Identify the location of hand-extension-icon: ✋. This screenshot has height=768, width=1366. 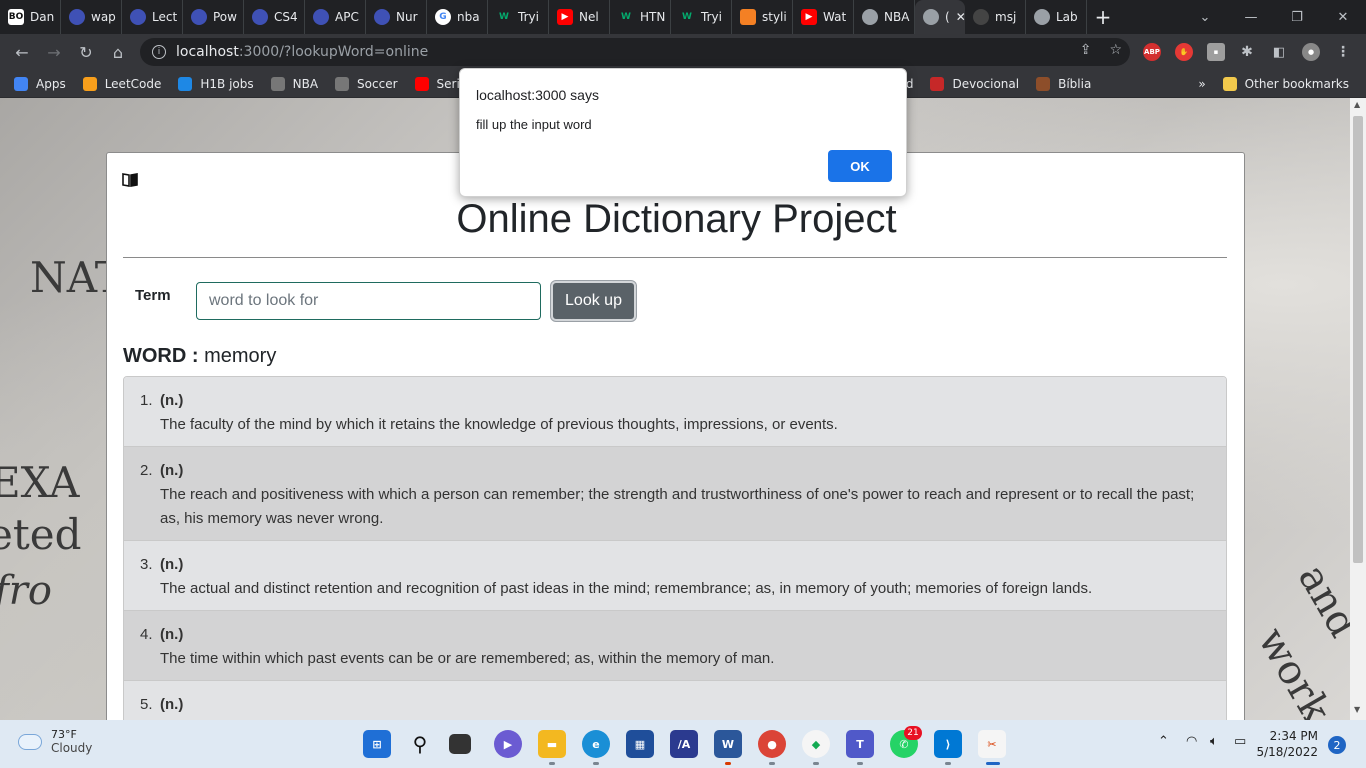
(1184, 52).